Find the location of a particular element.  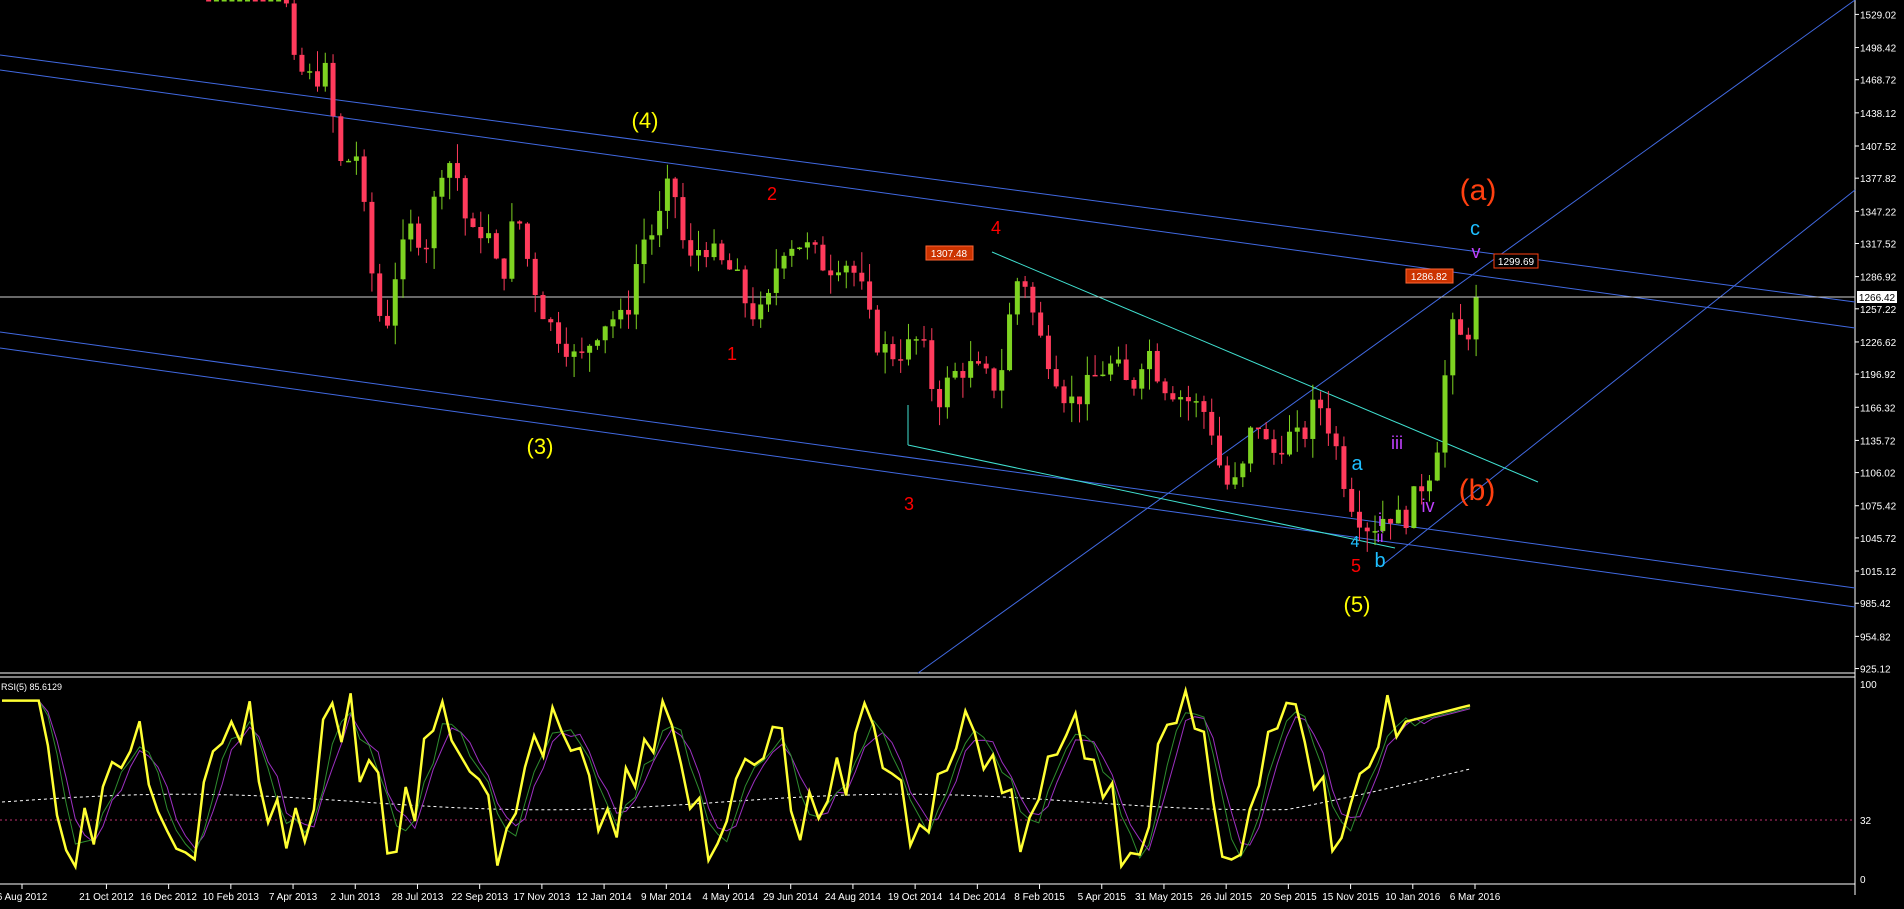

date-tick-label: 6 Mar 2016 is located at coordinates (1475, 897).